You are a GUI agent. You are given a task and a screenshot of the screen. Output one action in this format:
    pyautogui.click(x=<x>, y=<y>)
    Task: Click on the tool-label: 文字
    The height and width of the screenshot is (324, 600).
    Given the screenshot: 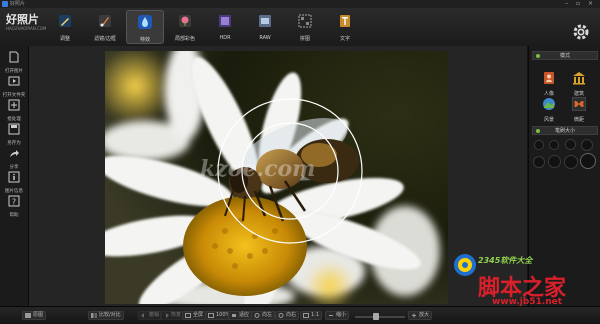 What is the action you would take?
    pyautogui.click(x=344, y=39)
    